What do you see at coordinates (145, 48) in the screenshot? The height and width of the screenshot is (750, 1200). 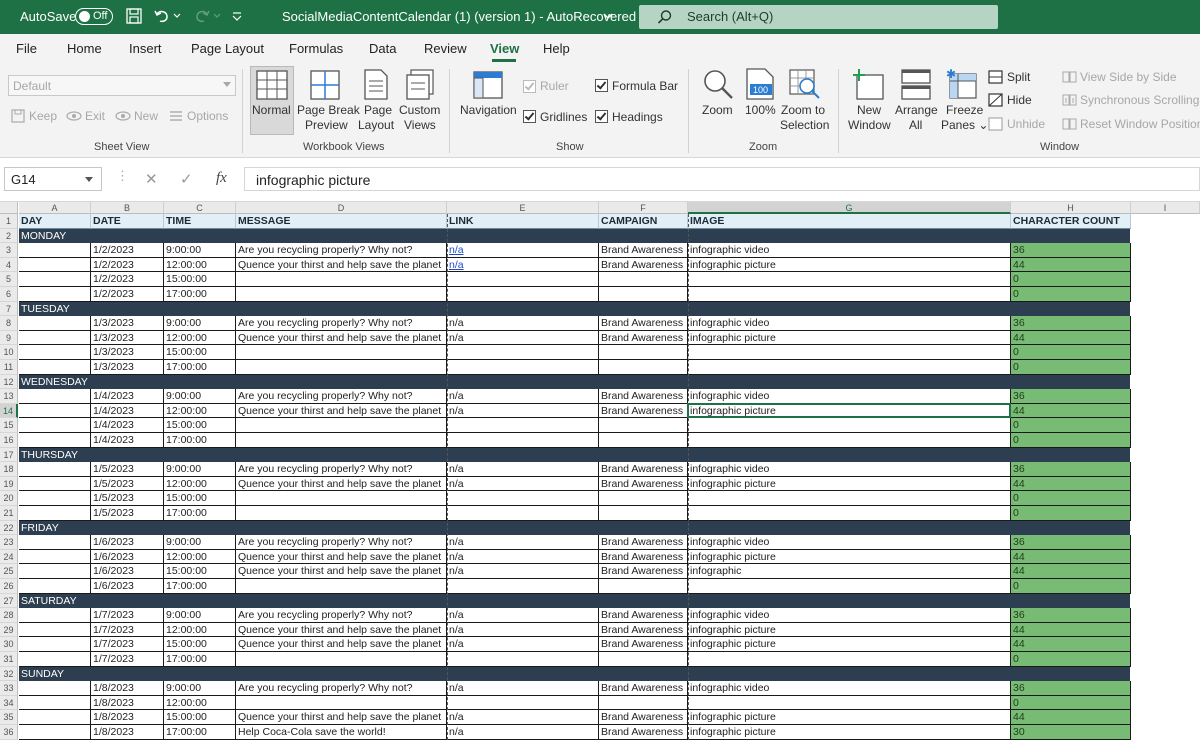 I see `tab-insert: Insert` at bounding box center [145, 48].